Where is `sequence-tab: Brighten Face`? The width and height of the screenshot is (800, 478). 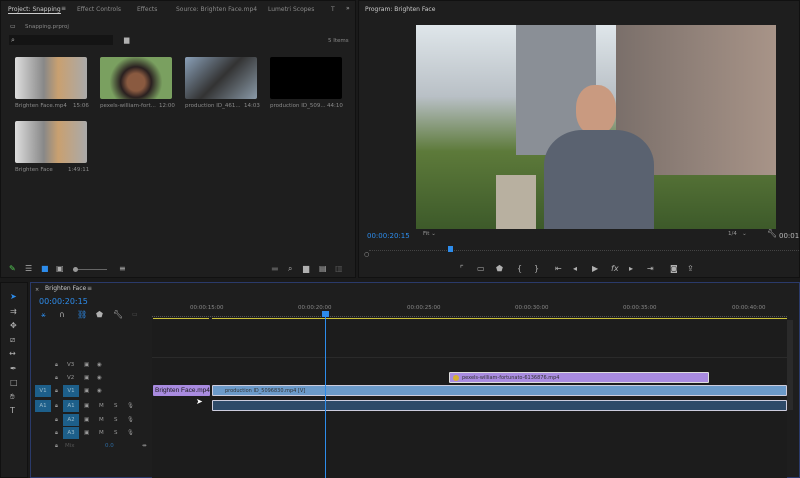
sequence-tab: Brighten Face is located at coordinates (65, 288).